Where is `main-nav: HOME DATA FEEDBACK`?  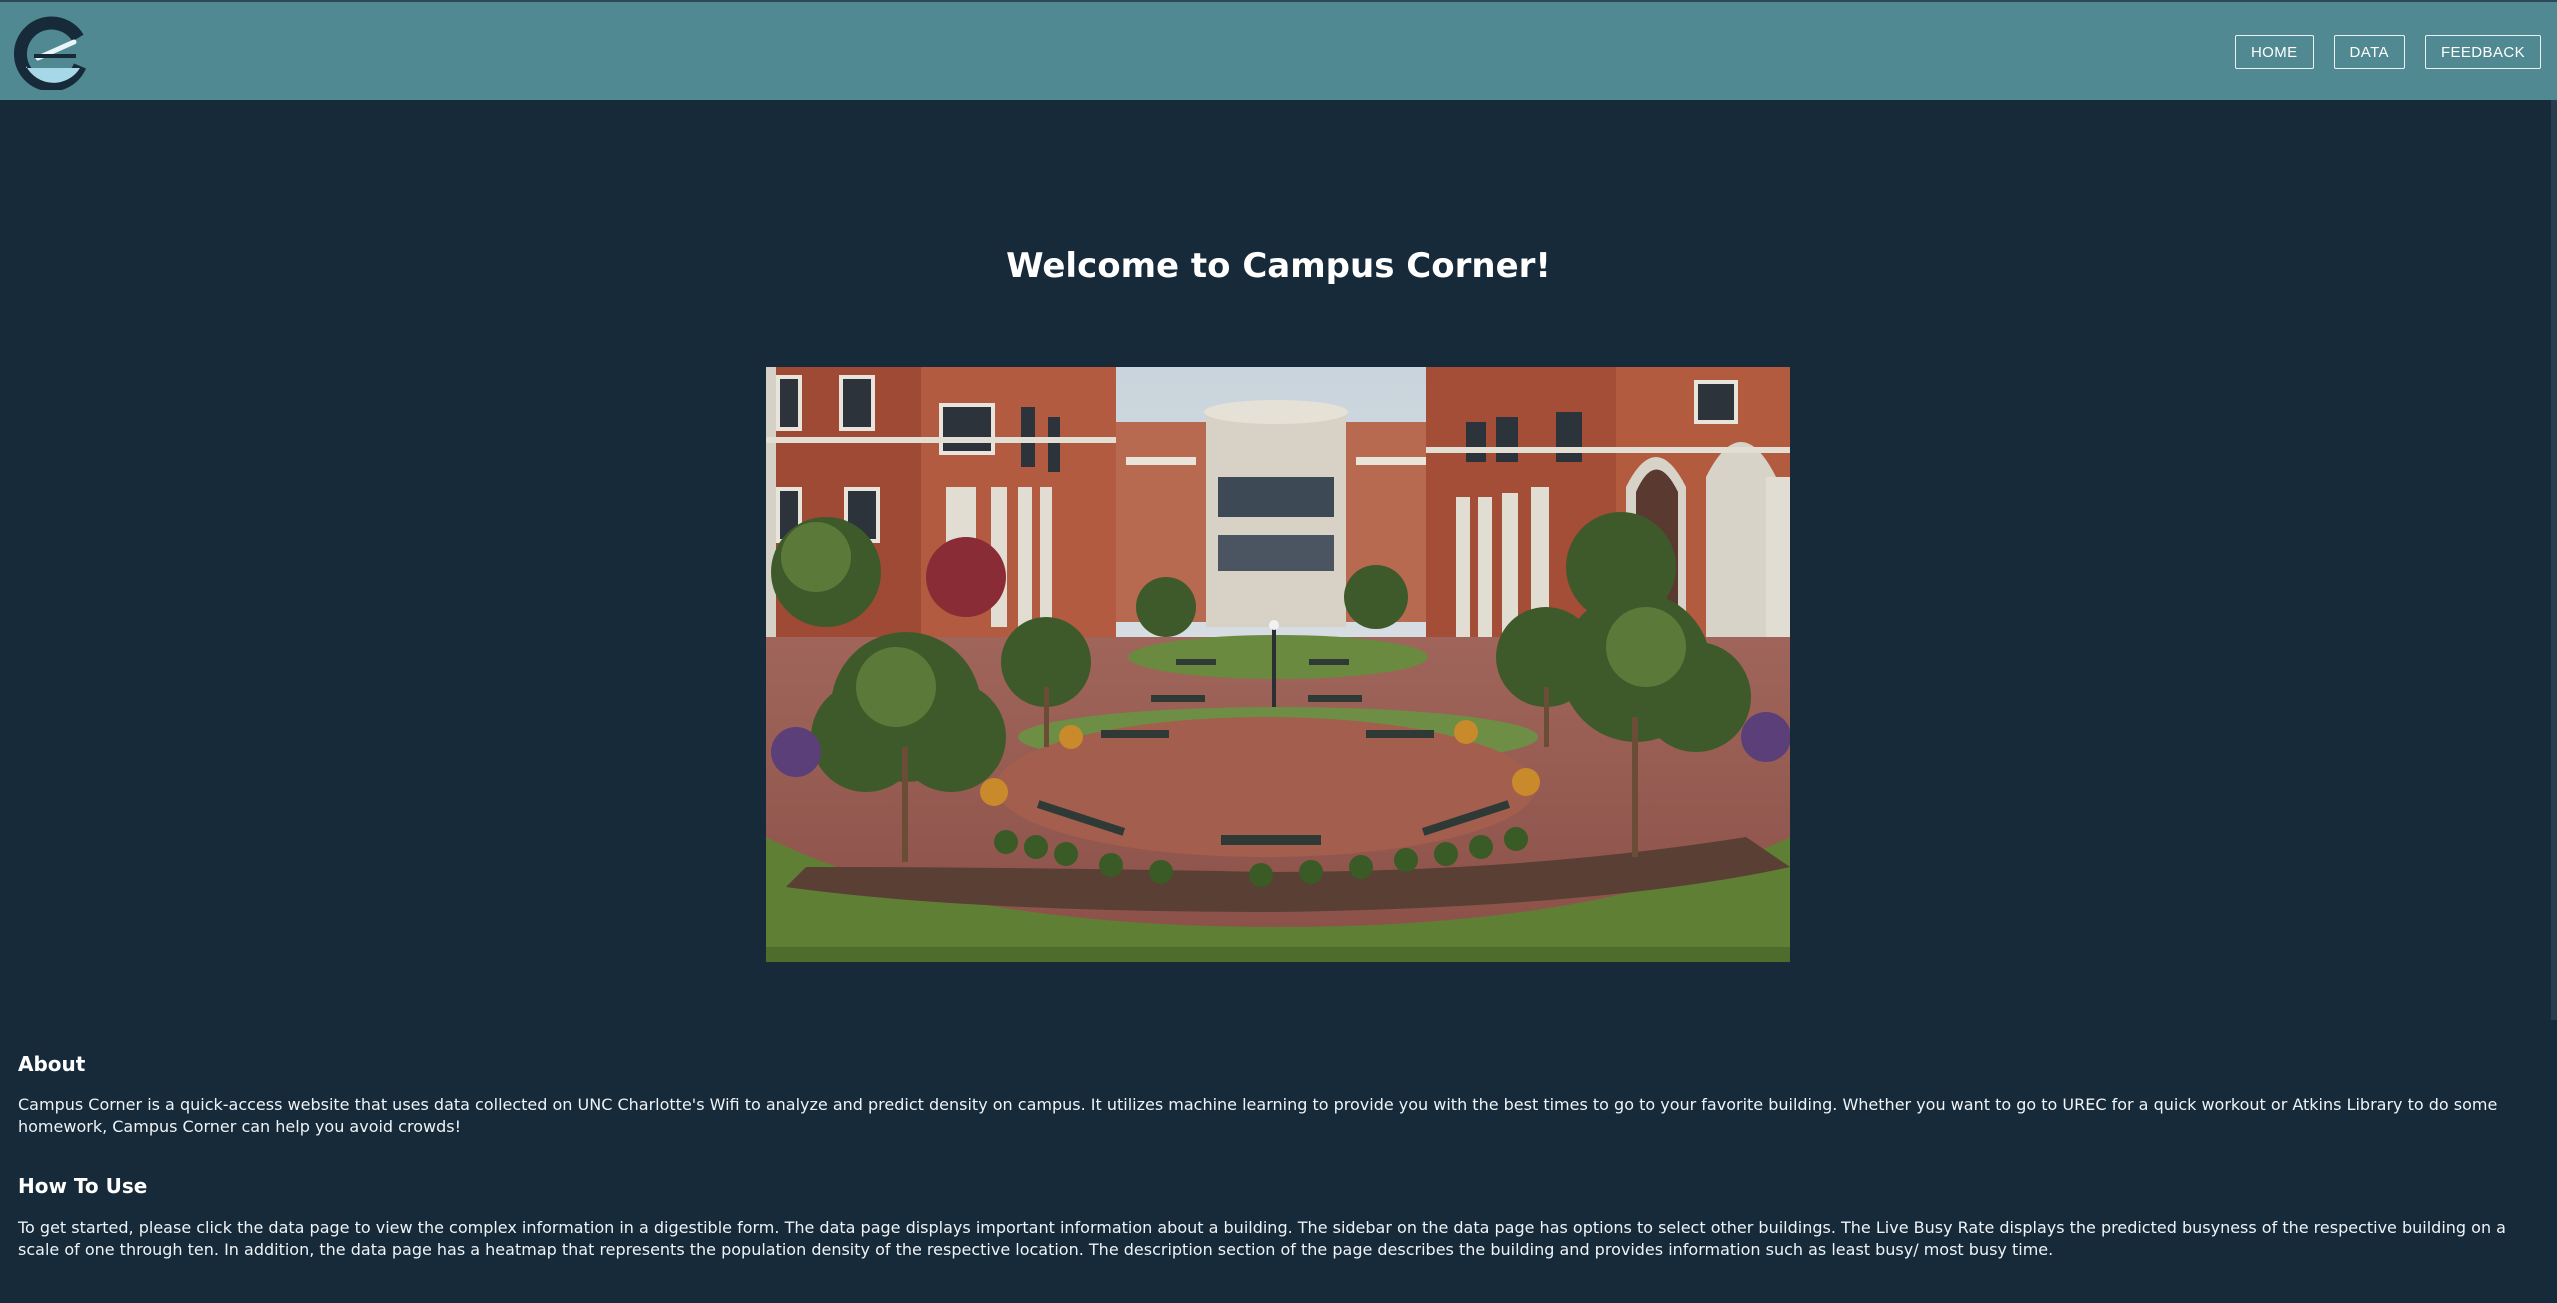
main-nav: HOME DATA FEEDBACK is located at coordinates (2387, 52).